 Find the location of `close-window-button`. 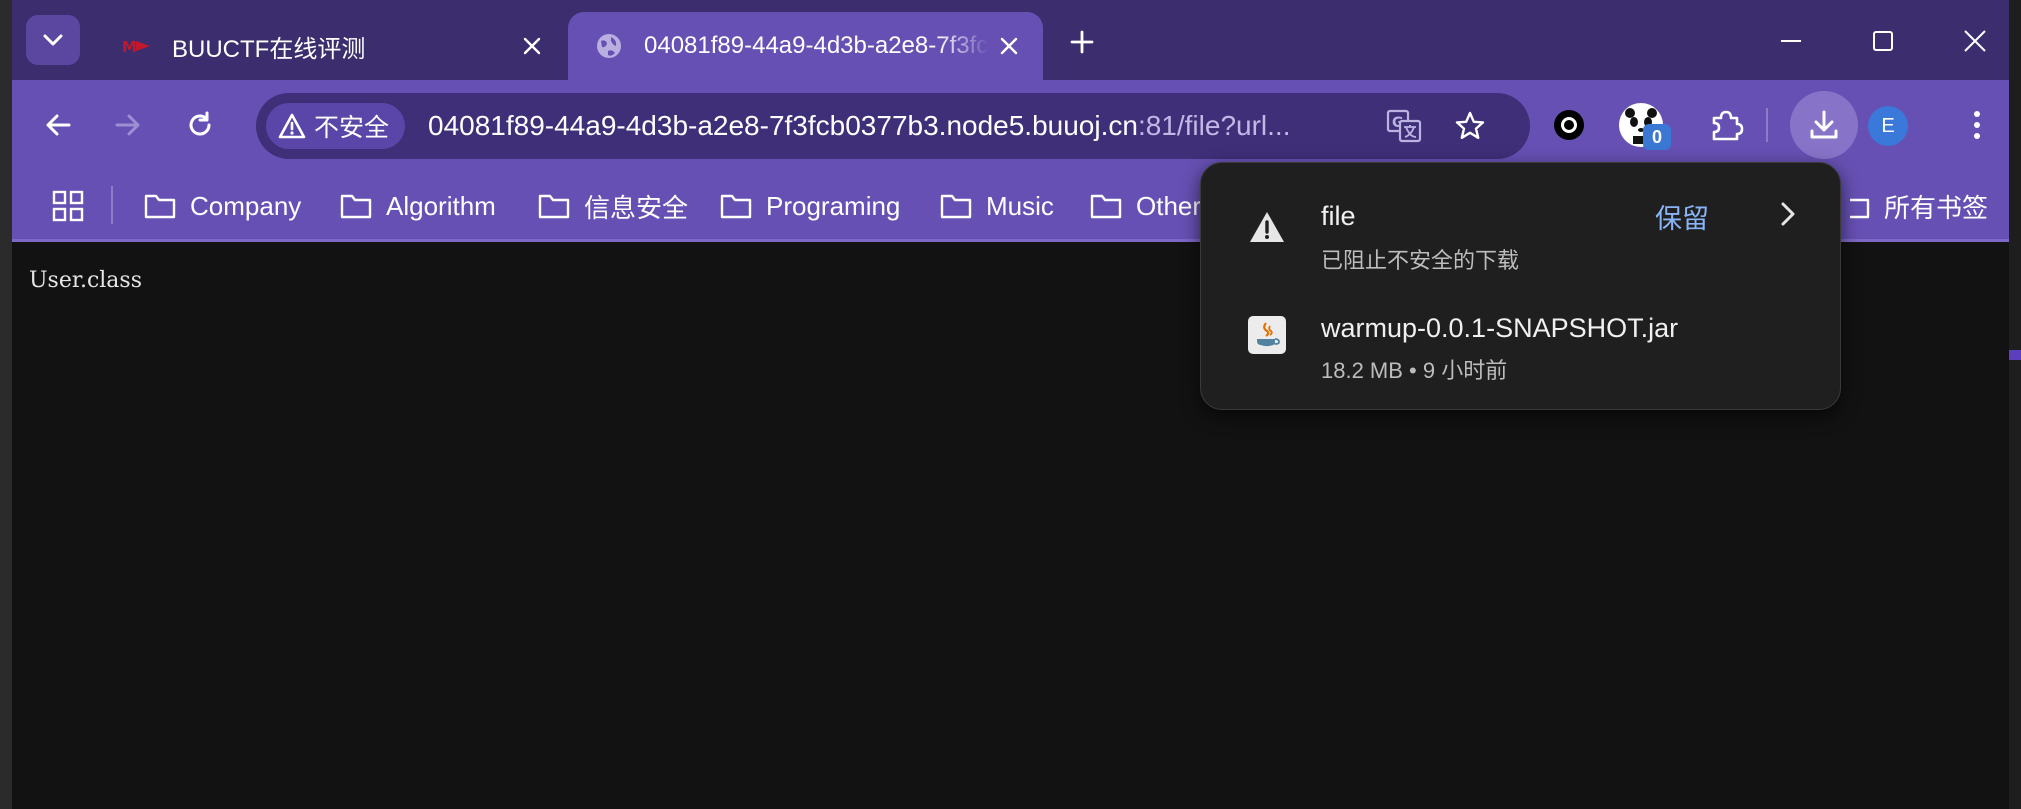

close-window-button is located at coordinates (1970, 41).